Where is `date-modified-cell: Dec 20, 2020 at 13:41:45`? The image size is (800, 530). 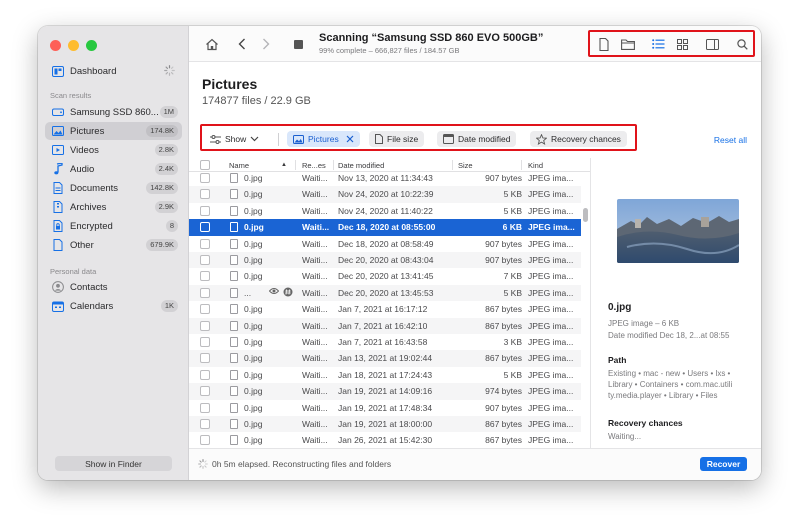 date-modified-cell: Dec 20, 2020 at 13:41:45 is located at coordinates (386, 276).